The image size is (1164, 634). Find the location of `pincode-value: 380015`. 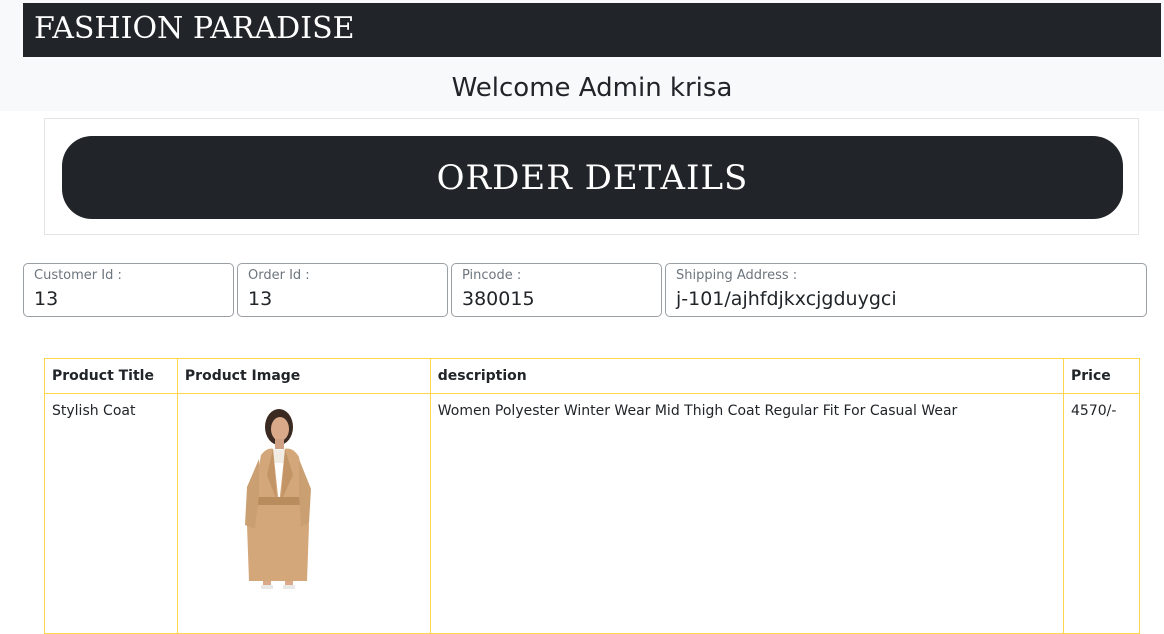

pincode-value: 380015 is located at coordinates (498, 299).